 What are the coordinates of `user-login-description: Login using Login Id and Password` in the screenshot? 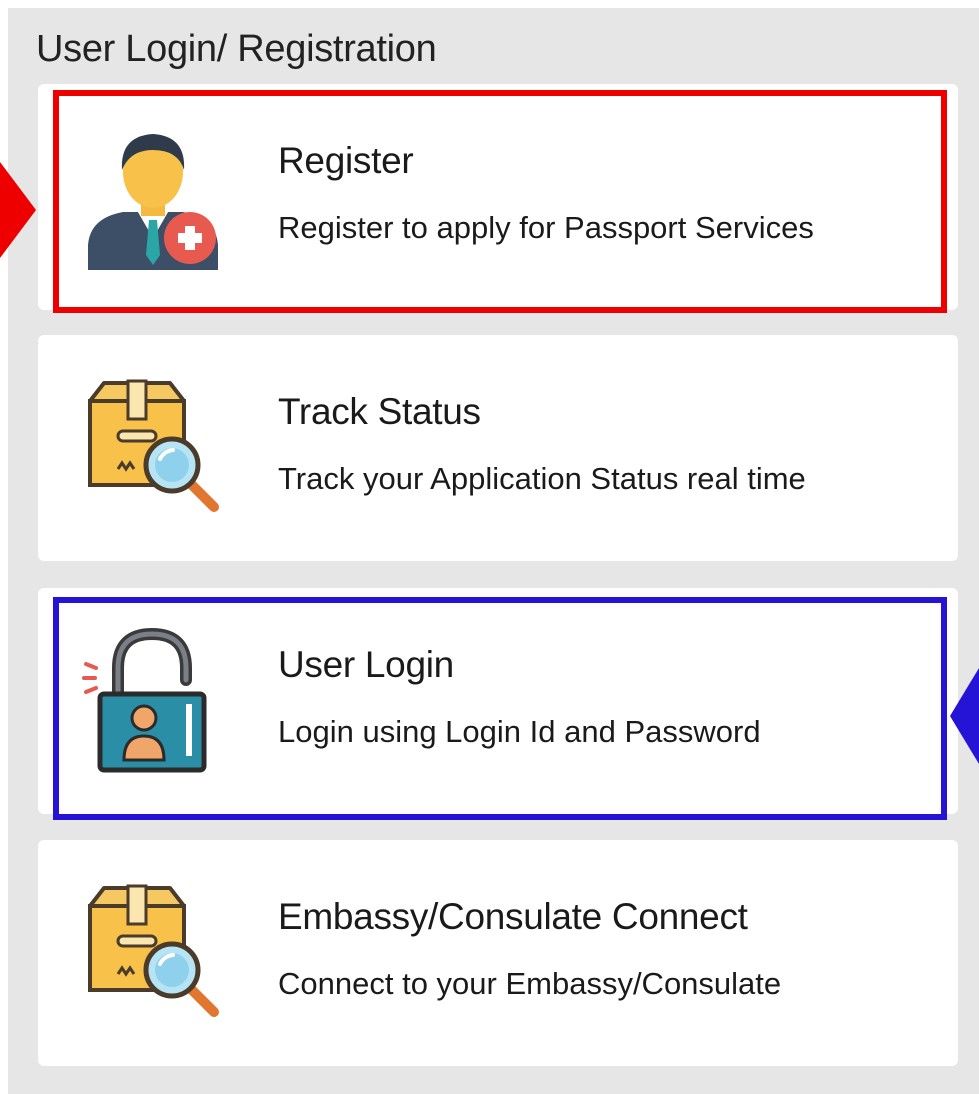 It's located at (519, 731).